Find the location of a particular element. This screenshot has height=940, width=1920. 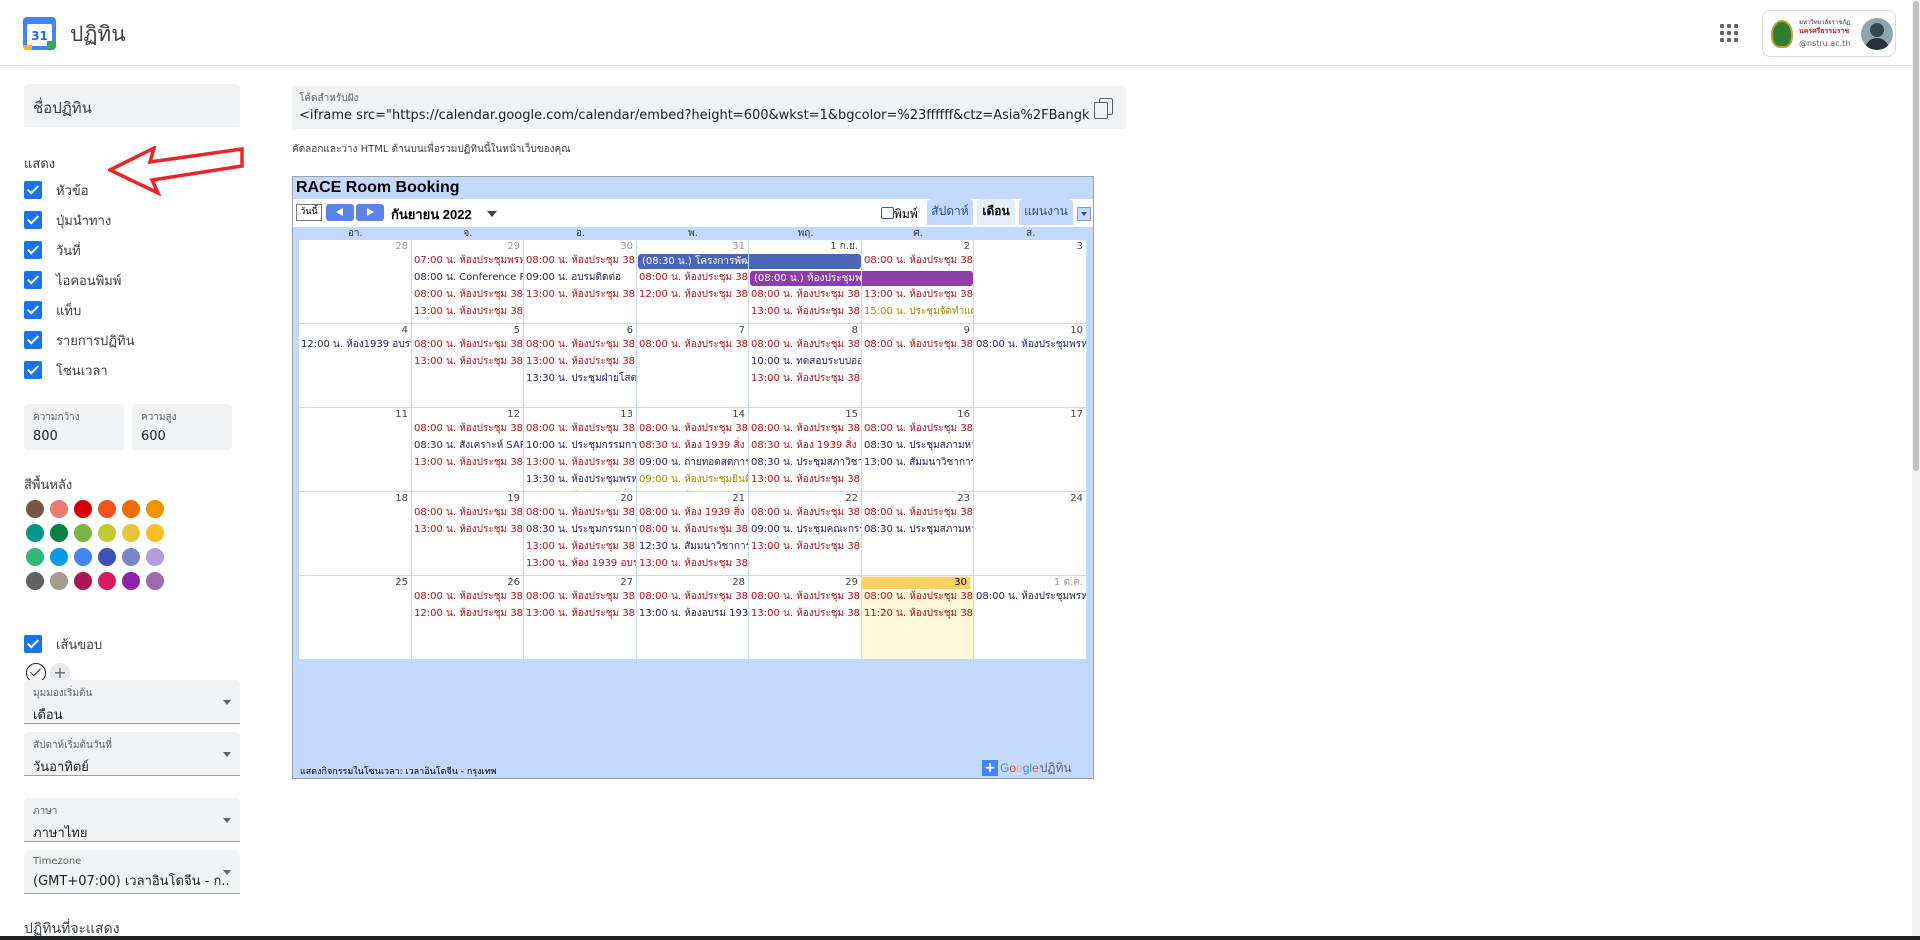

day-number: 16 is located at coordinates (963, 415).